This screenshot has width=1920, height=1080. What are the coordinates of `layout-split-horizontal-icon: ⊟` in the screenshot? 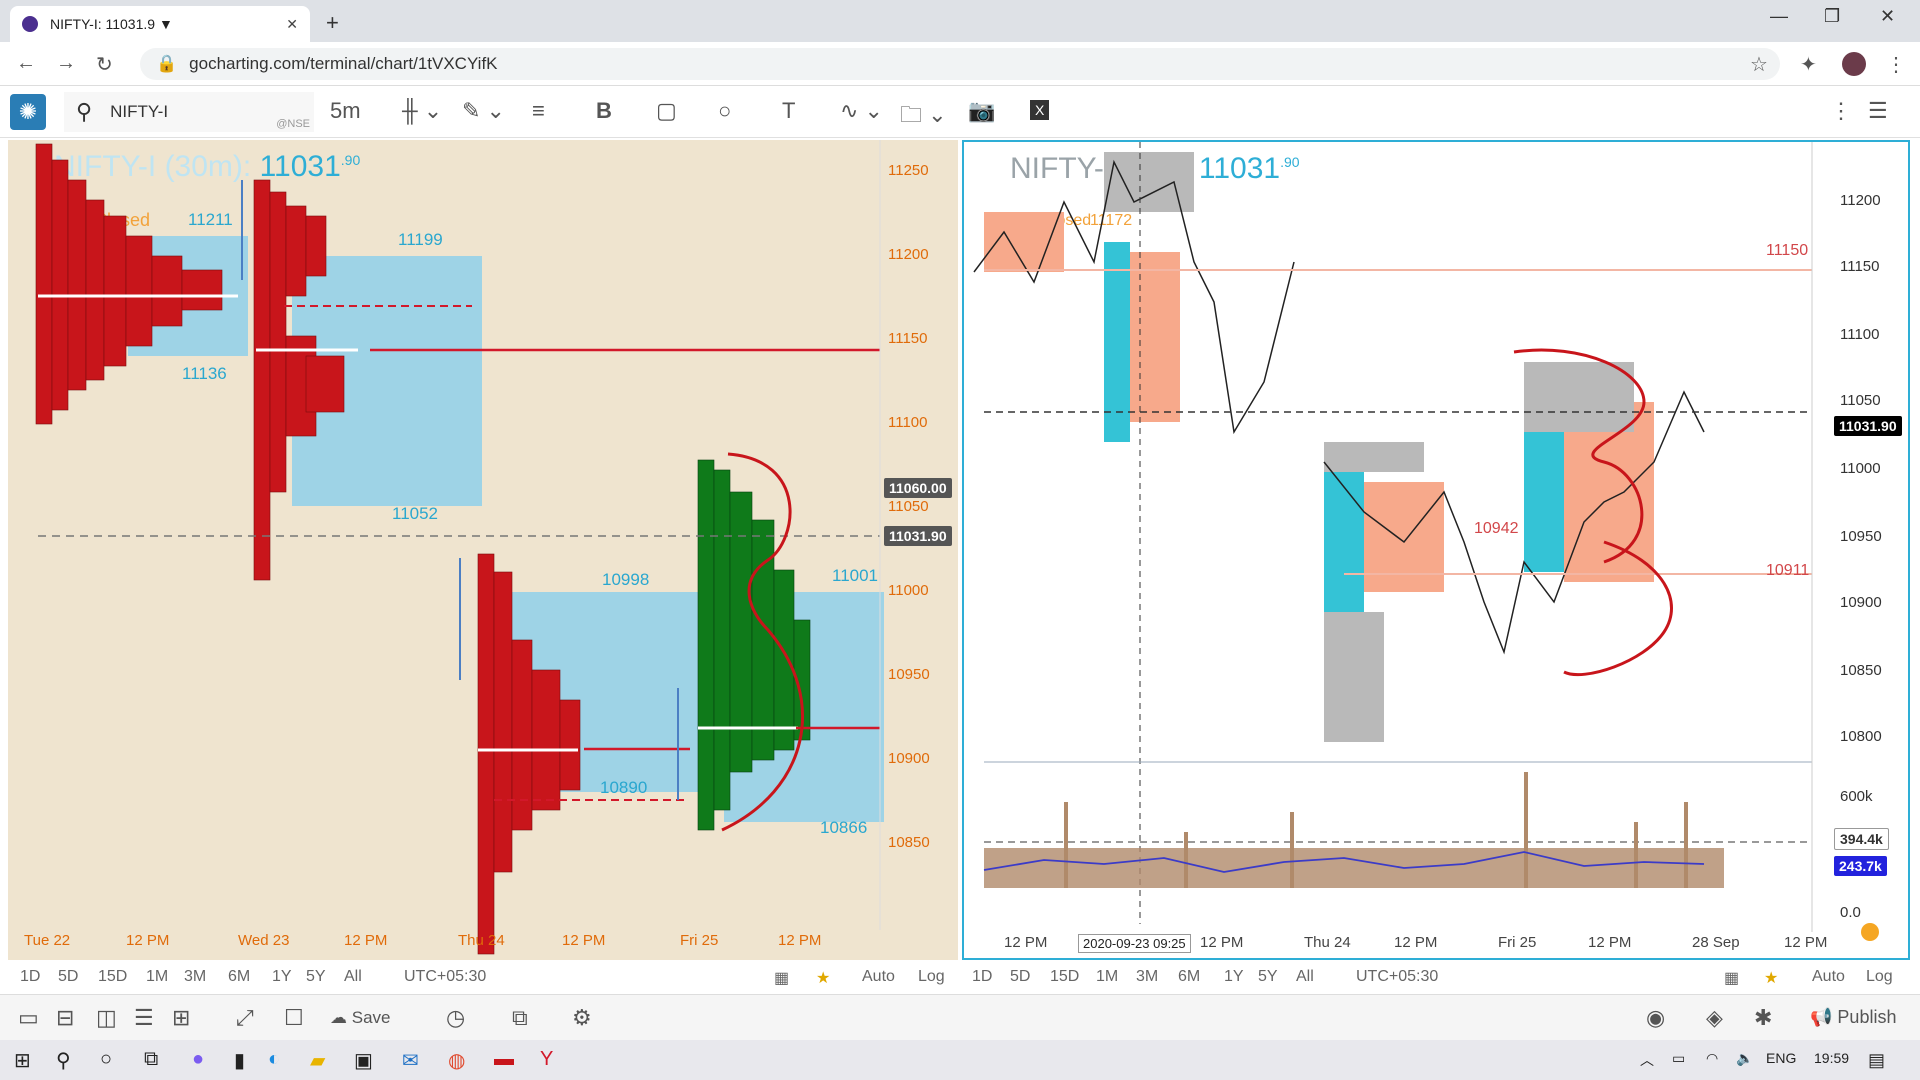 It's located at (65, 1018).